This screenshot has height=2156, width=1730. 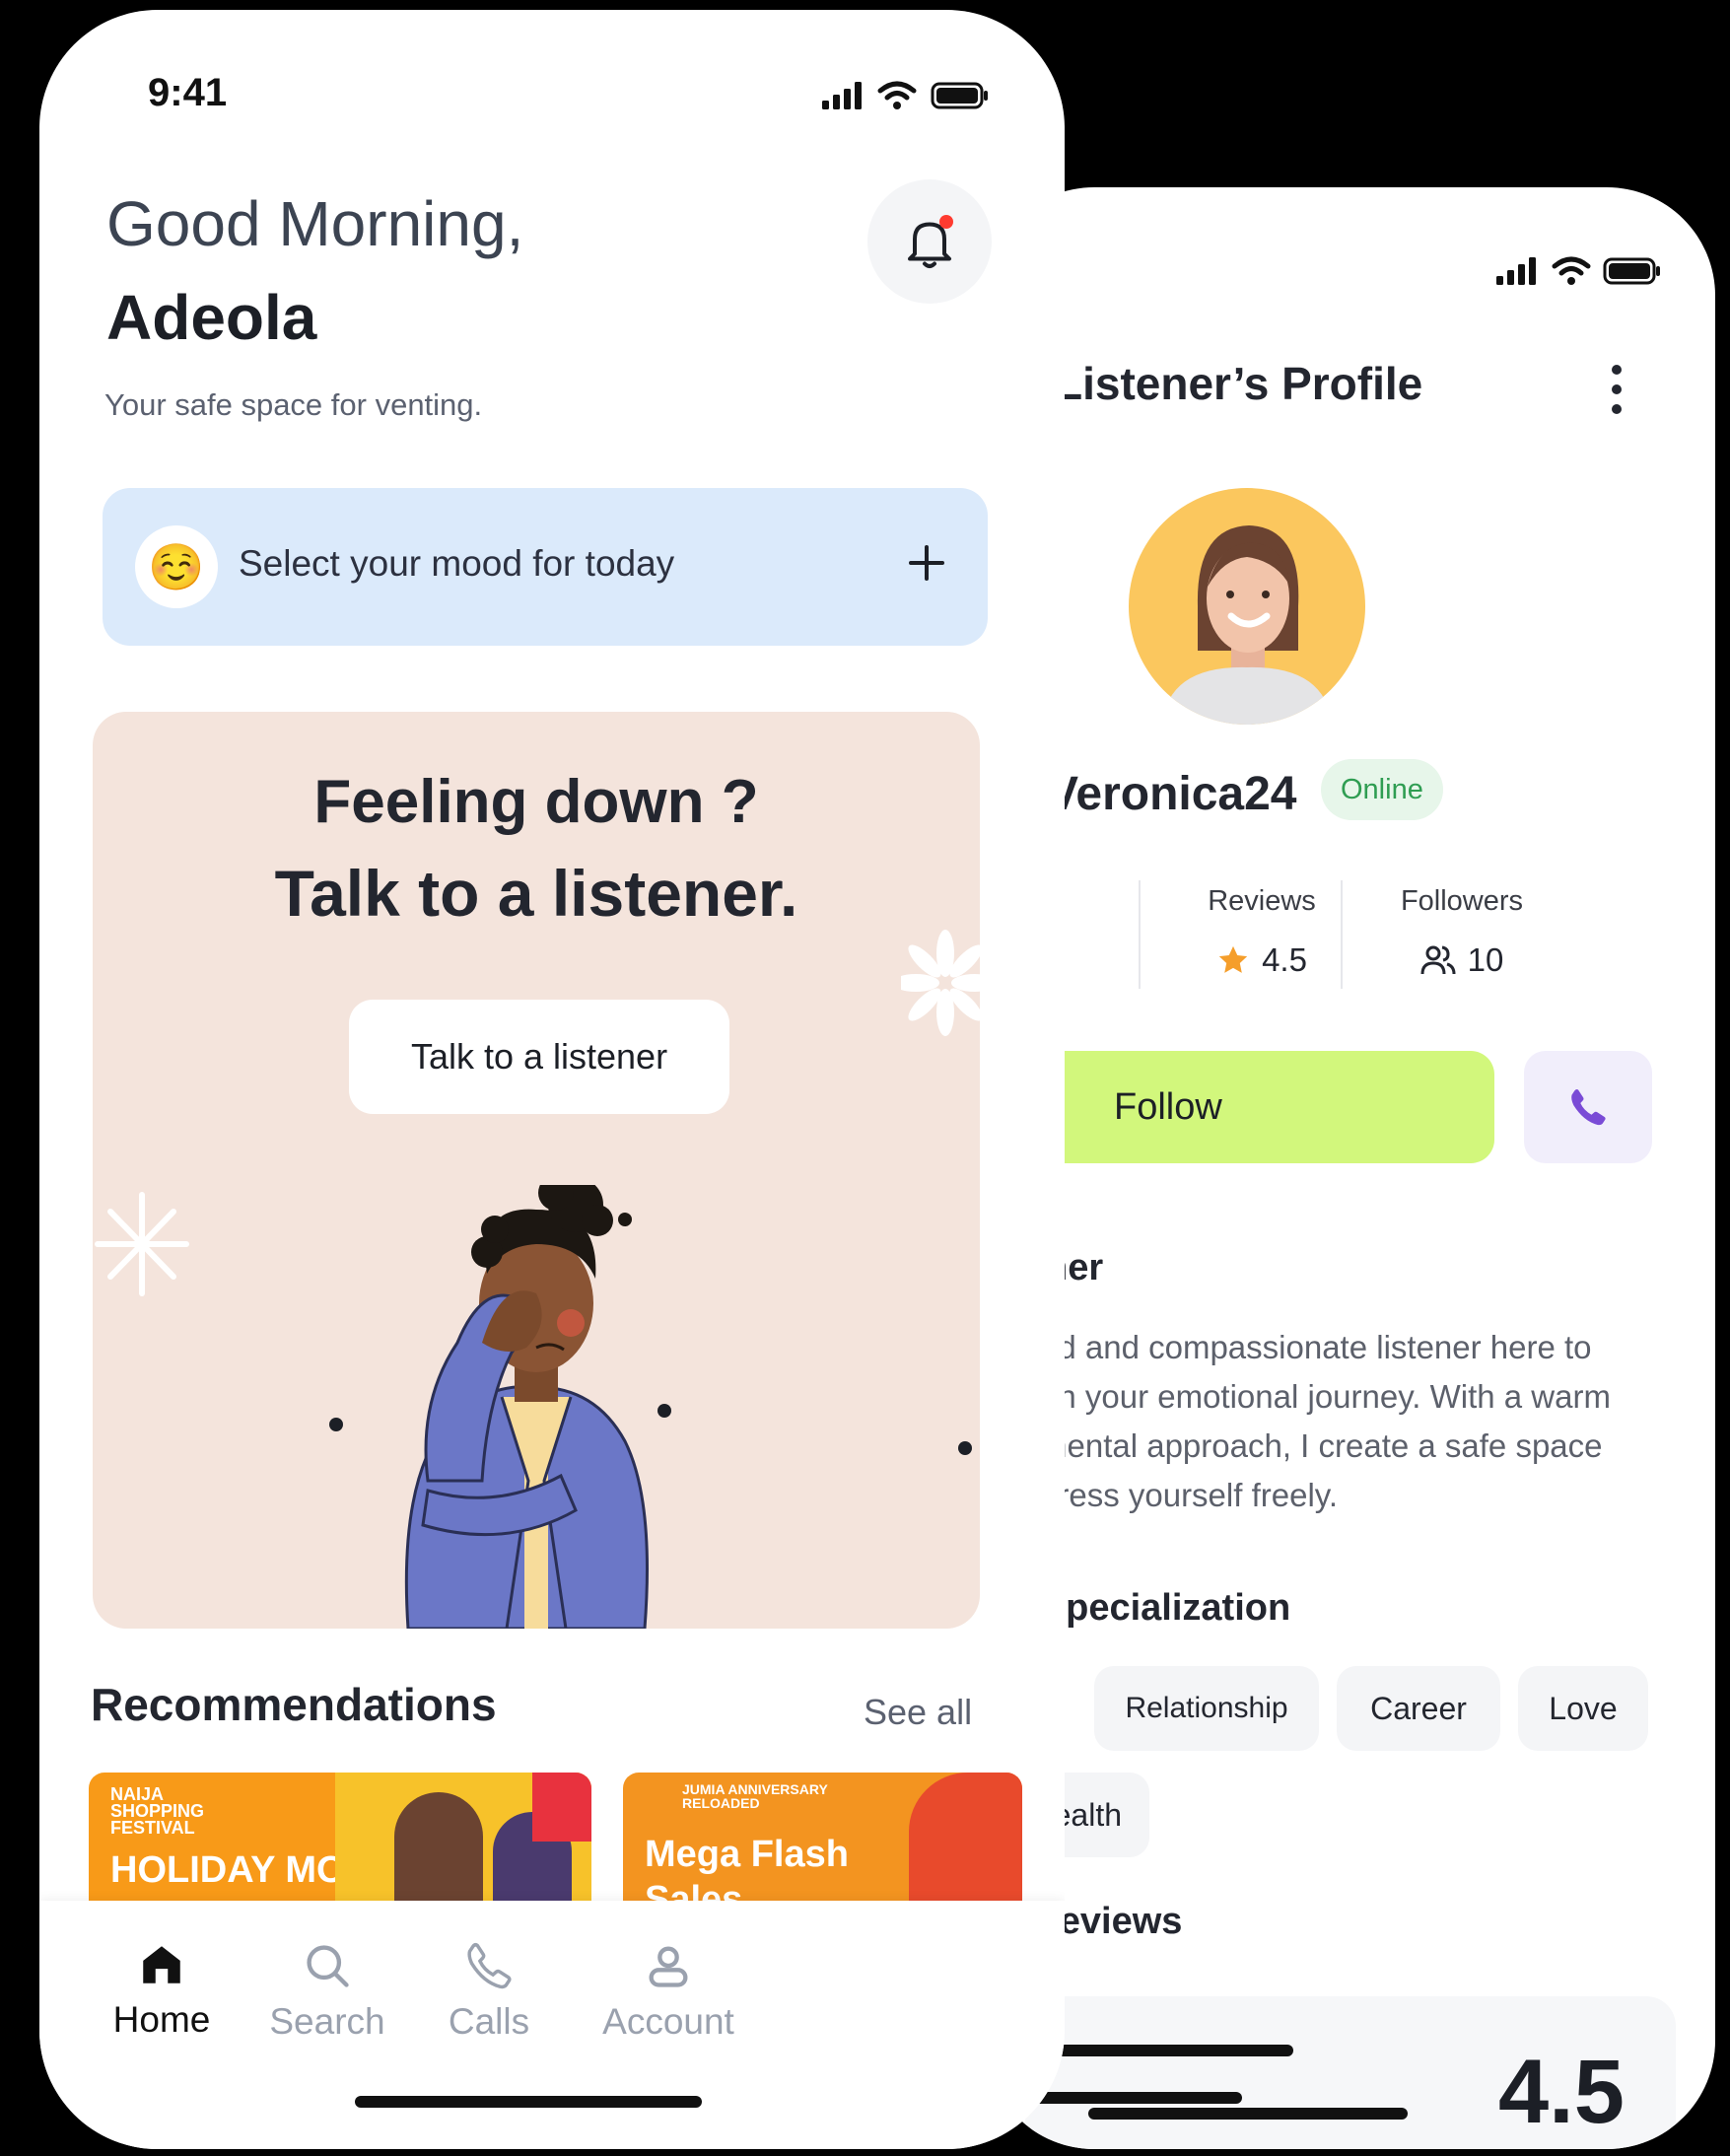 What do you see at coordinates (1321, 1445) in the screenshot?
I see `about-line: mental approach, I create a safe space` at bounding box center [1321, 1445].